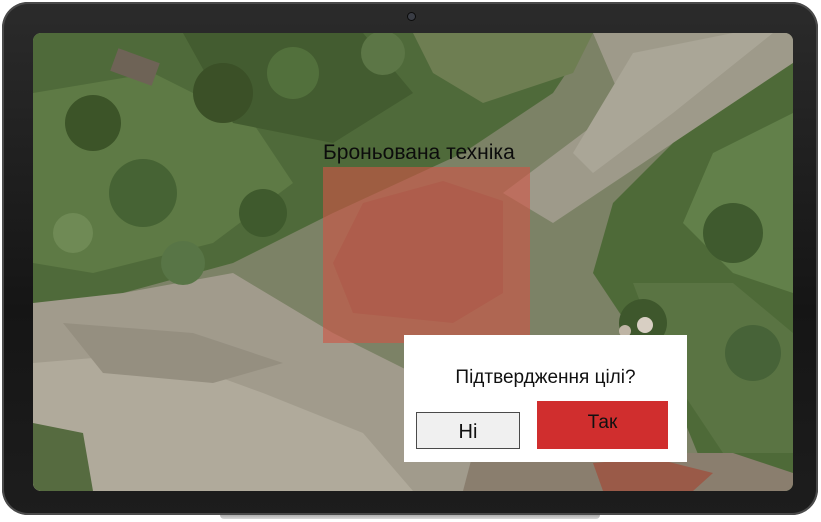 The height and width of the screenshot is (522, 821). What do you see at coordinates (545, 377) in the screenshot?
I see `dialog-title: Підтвердження цілі?` at bounding box center [545, 377].